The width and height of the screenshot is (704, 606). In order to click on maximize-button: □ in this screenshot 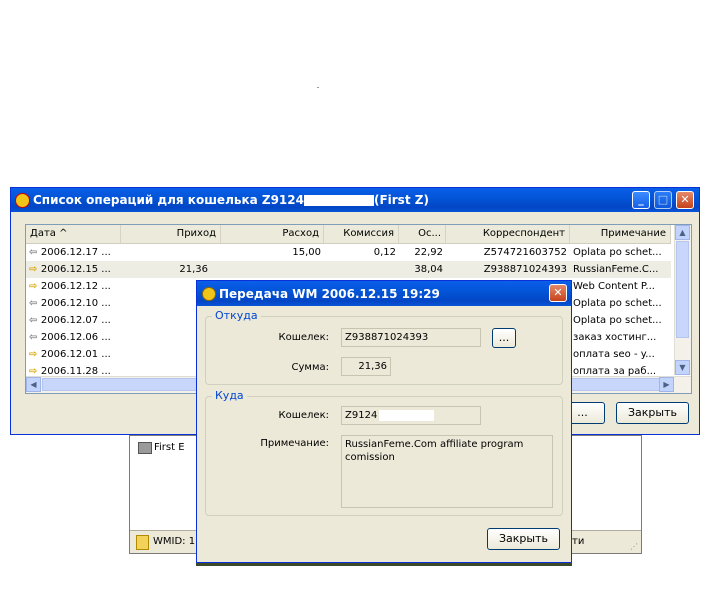, I will do `click(663, 200)`.